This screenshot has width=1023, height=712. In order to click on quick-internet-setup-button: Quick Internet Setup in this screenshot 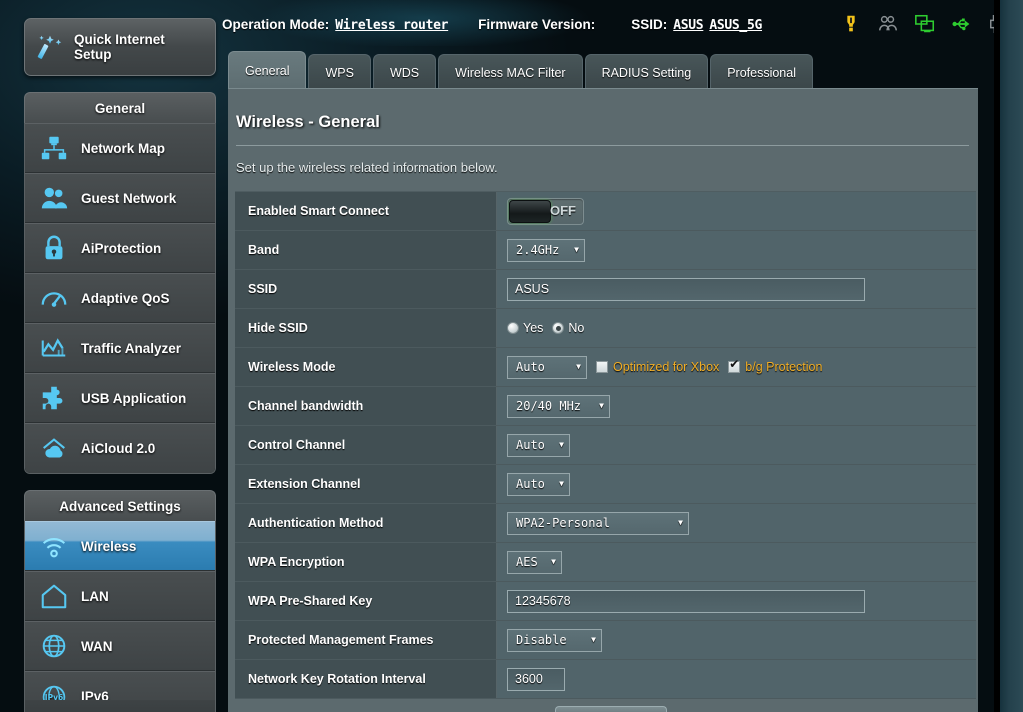, I will do `click(120, 47)`.